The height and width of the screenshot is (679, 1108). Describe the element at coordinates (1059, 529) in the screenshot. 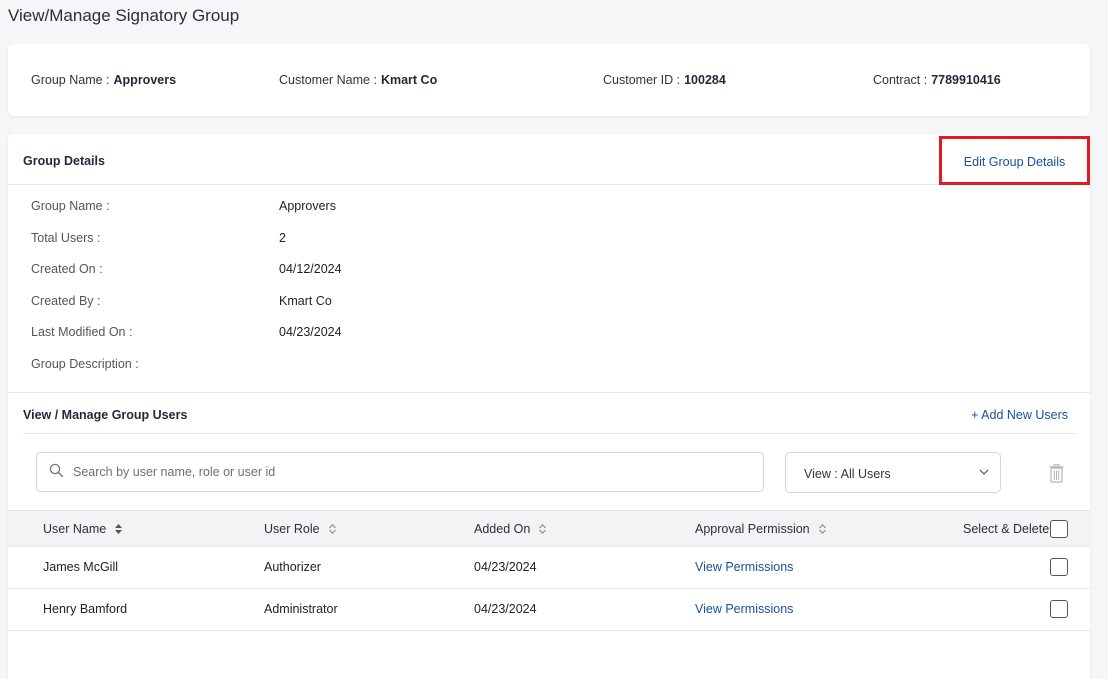

I see `select-all-checkbox` at that location.